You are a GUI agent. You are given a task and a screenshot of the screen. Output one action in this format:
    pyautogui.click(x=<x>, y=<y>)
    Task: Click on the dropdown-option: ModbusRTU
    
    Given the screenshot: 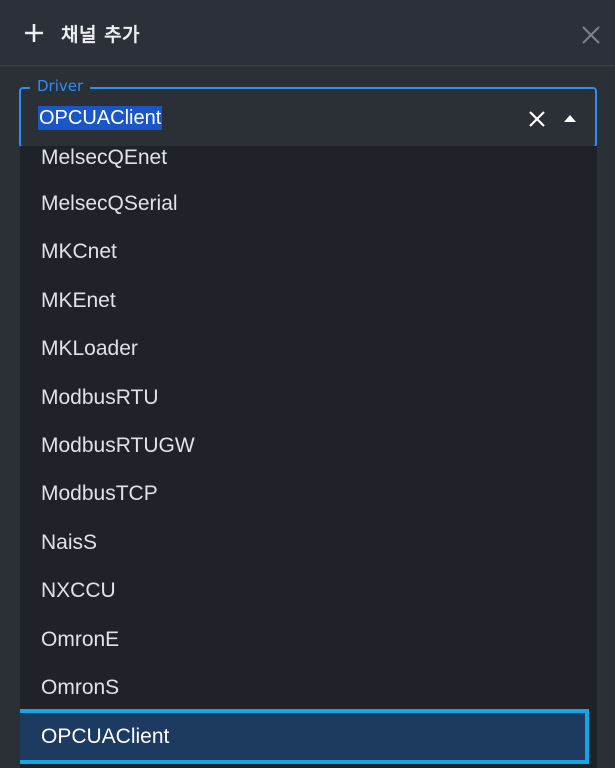 What is the action you would take?
    pyautogui.click(x=308, y=398)
    